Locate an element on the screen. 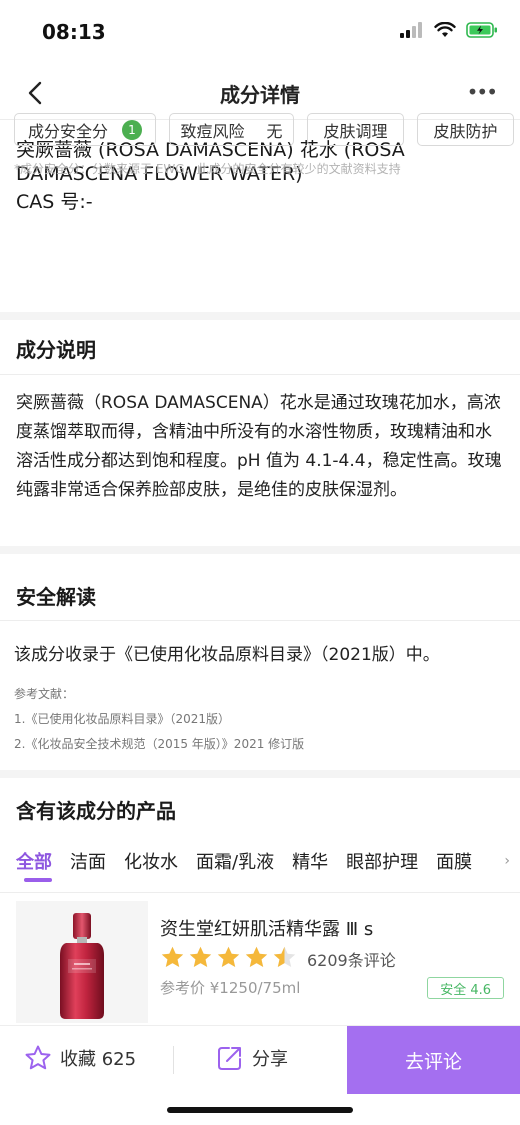  tab-cleanser: 洁面 is located at coordinates (88, 861).